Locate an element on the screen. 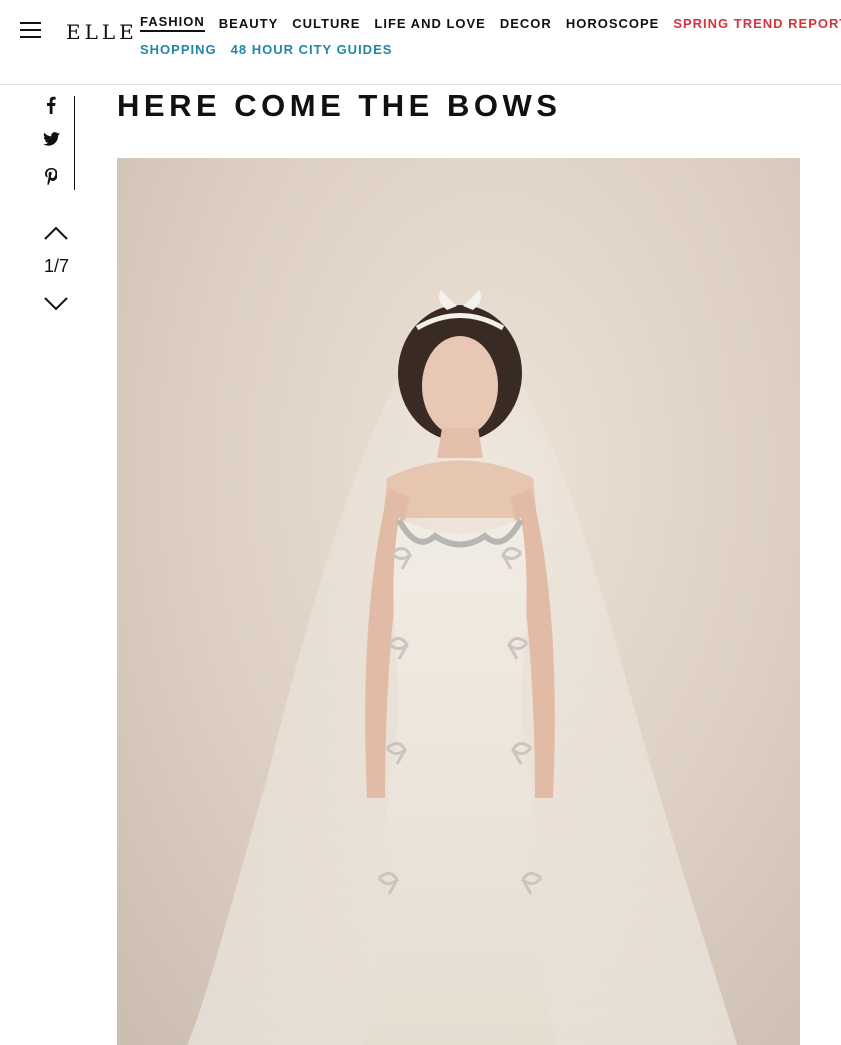 The image size is (841, 1045). previous-slide-button is located at coordinates (56, 233).